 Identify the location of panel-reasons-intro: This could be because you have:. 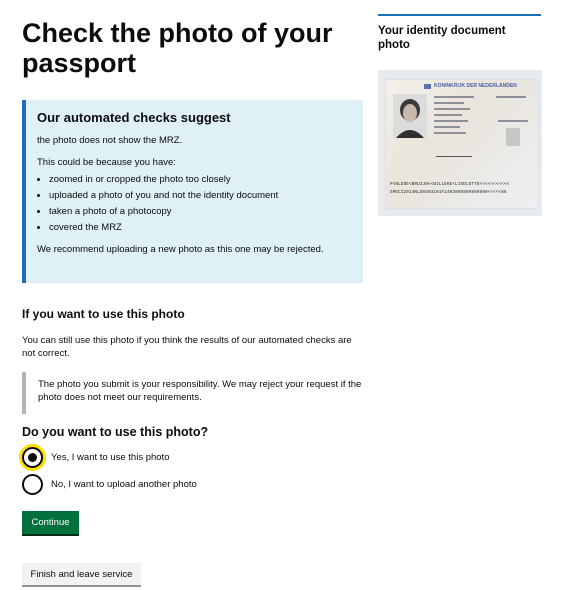
(106, 162).